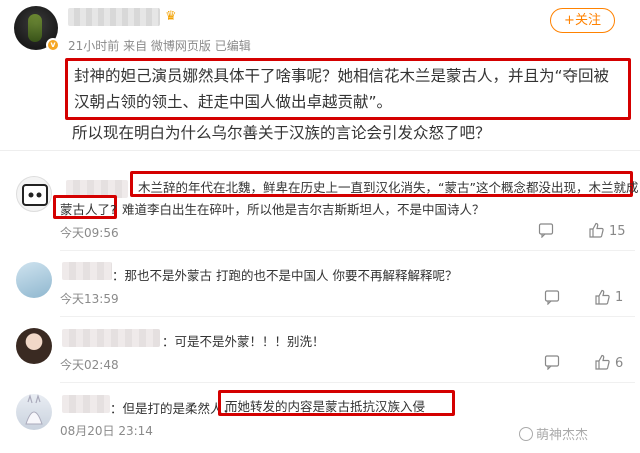  Describe the element at coordinates (89, 299) in the screenshot. I see `comment-time: 今天13:59` at that location.